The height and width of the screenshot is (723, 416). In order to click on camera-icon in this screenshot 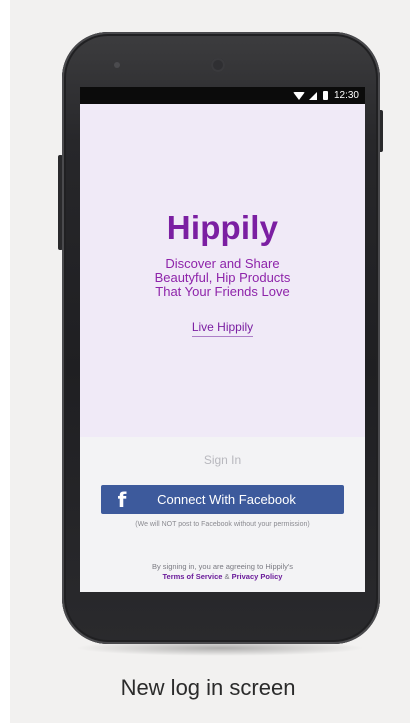, I will do `click(218, 65)`.